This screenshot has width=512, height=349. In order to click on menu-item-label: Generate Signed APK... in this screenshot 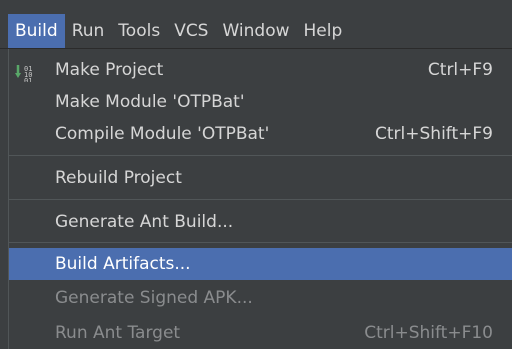, I will do `click(154, 298)`.